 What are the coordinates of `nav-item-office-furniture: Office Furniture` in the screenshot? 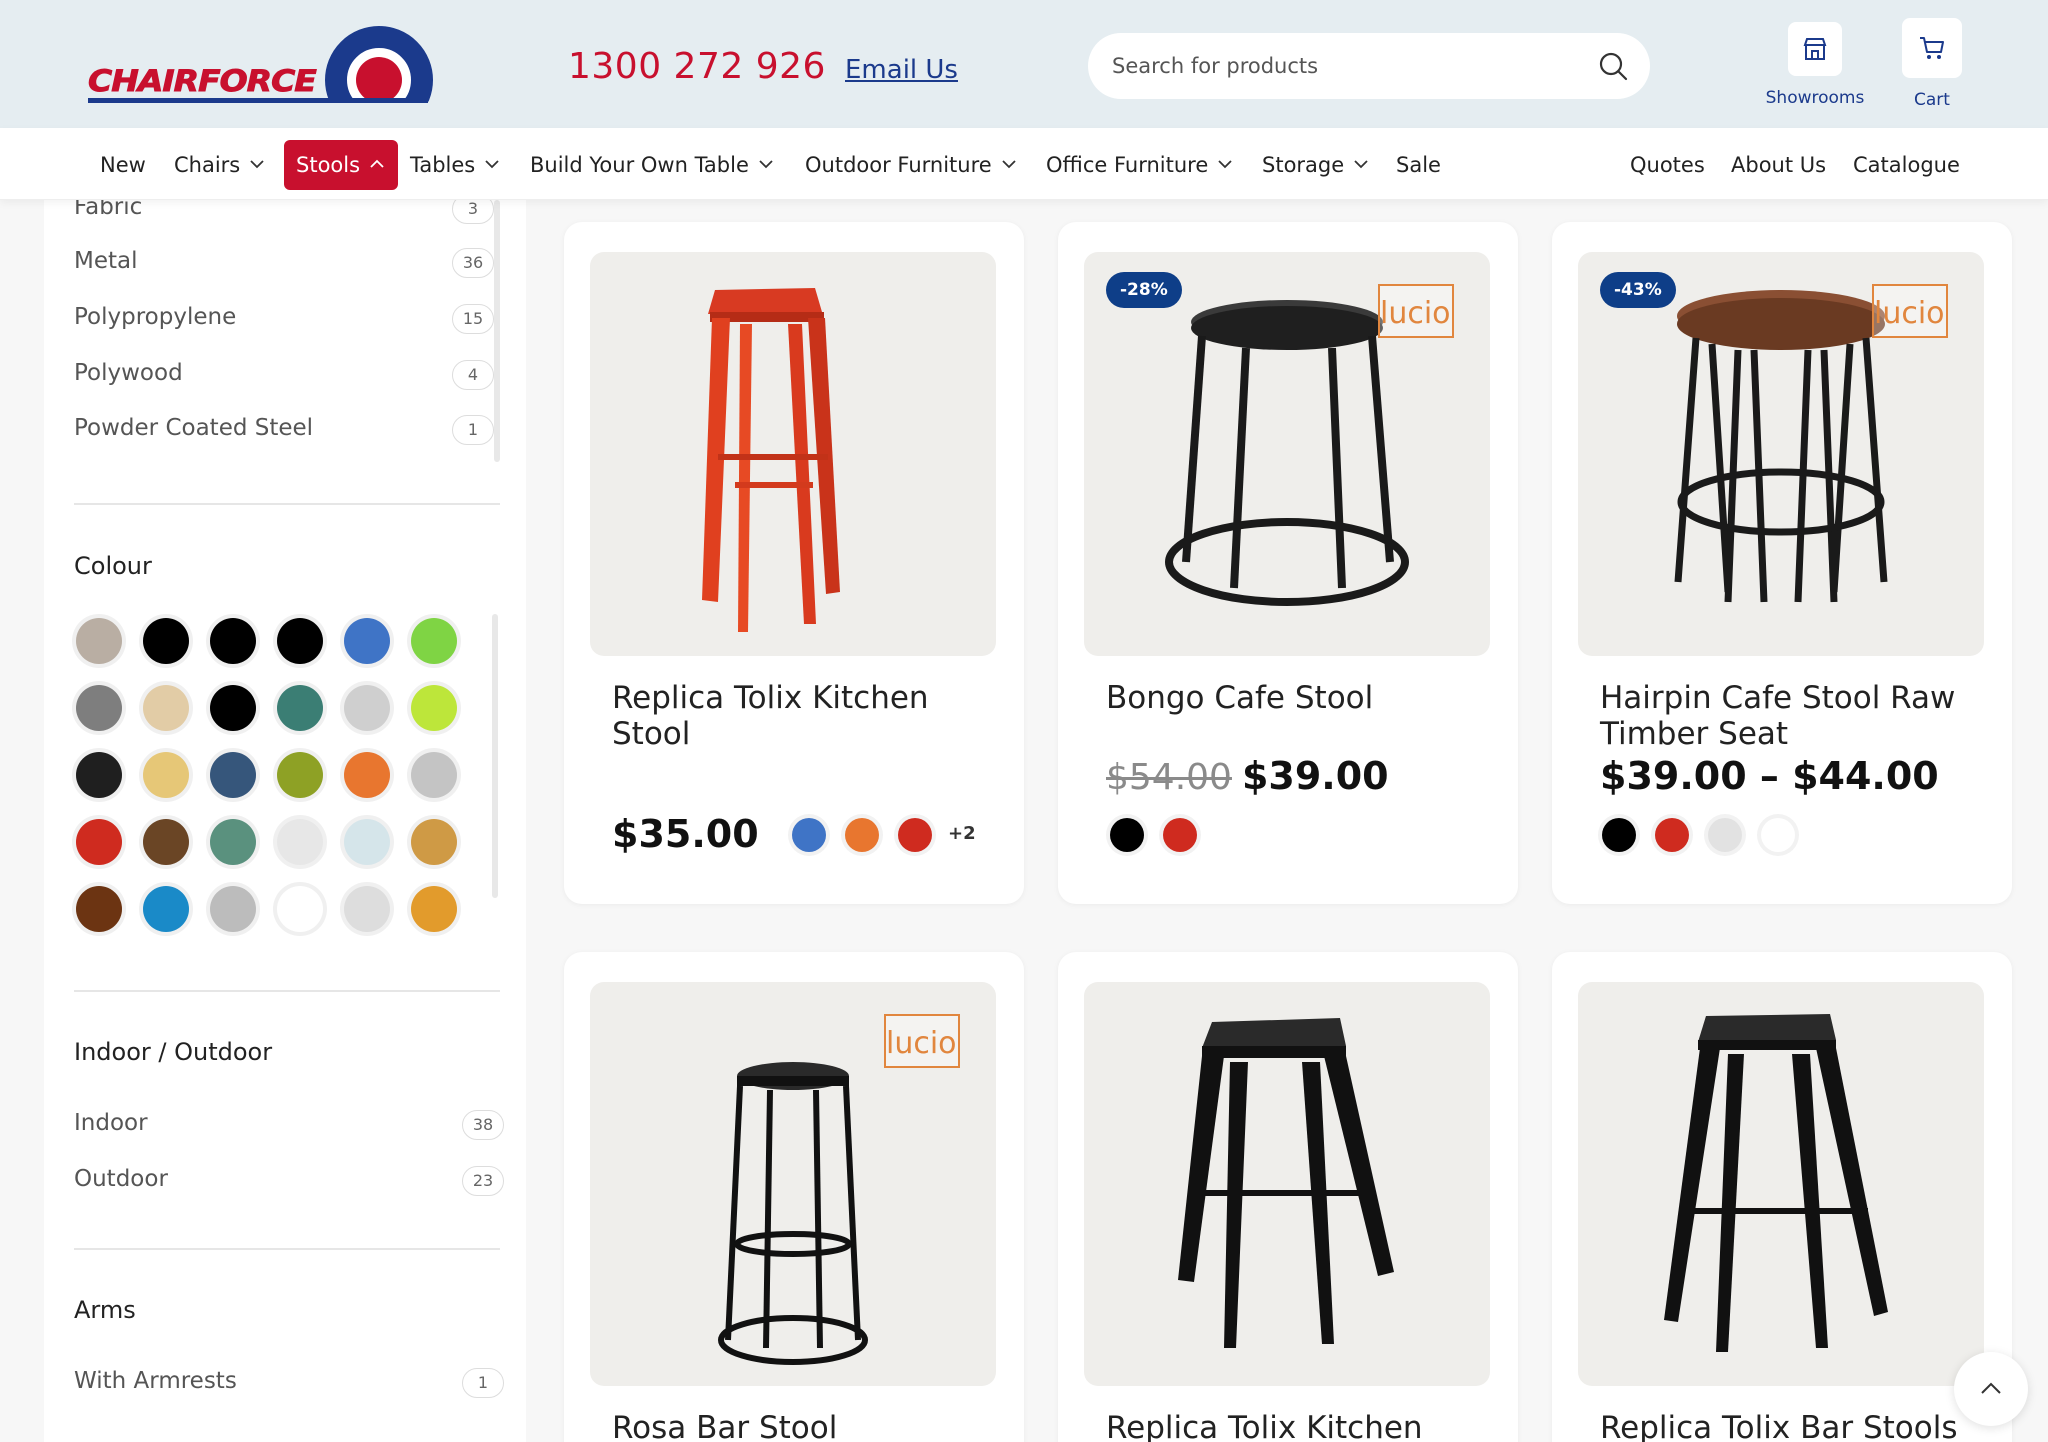 It's located at (1140, 165).